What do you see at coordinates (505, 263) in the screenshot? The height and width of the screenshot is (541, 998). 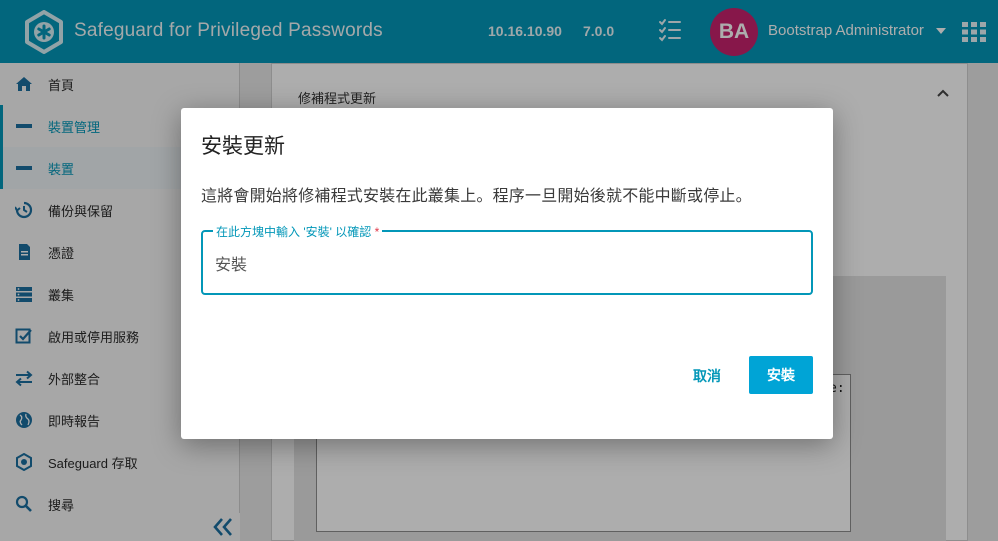 I see `confirm-input` at bounding box center [505, 263].